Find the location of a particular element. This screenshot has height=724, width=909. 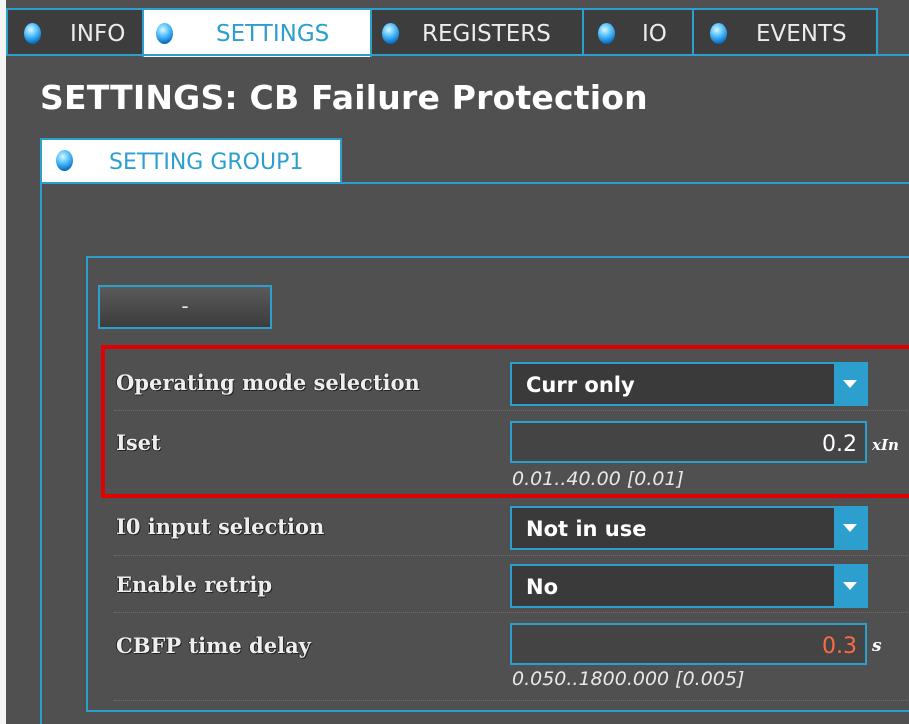

tab-setting-group1: SETTING GROUP1 is located at coordinates (191, 161).